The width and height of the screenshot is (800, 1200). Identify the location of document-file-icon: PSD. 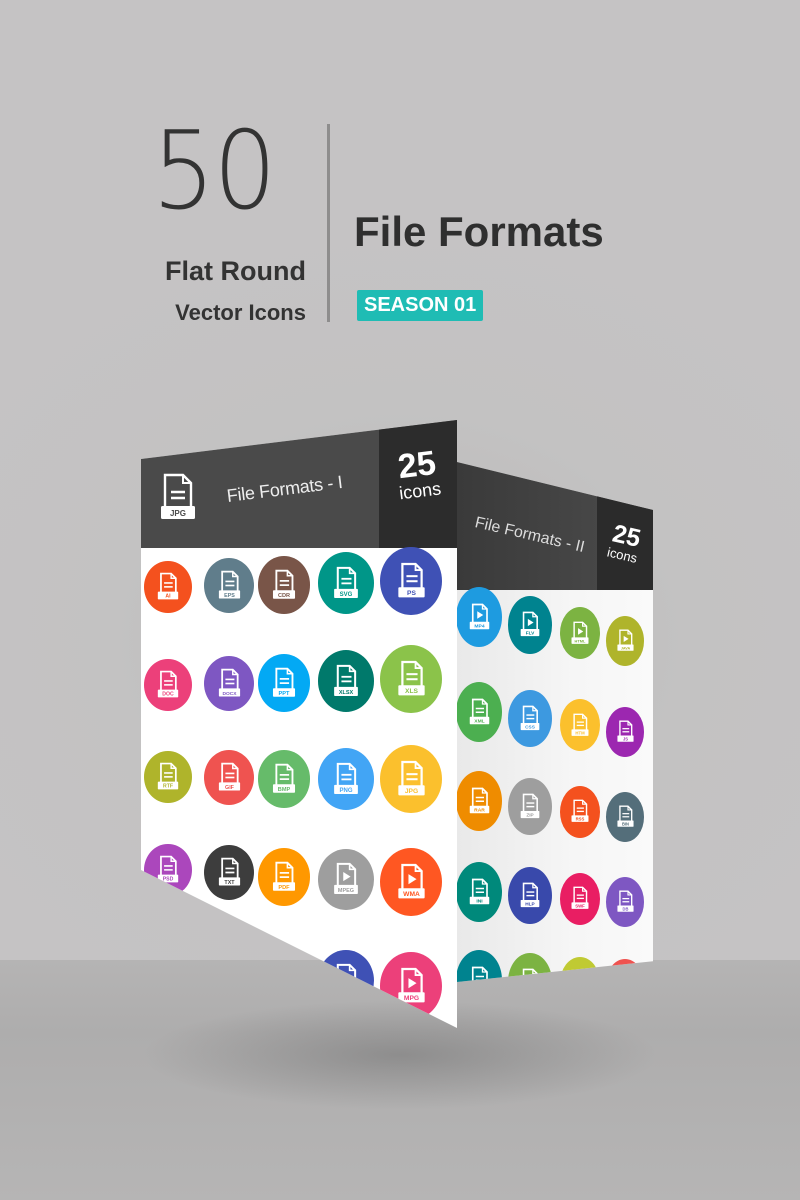
(168, 869).